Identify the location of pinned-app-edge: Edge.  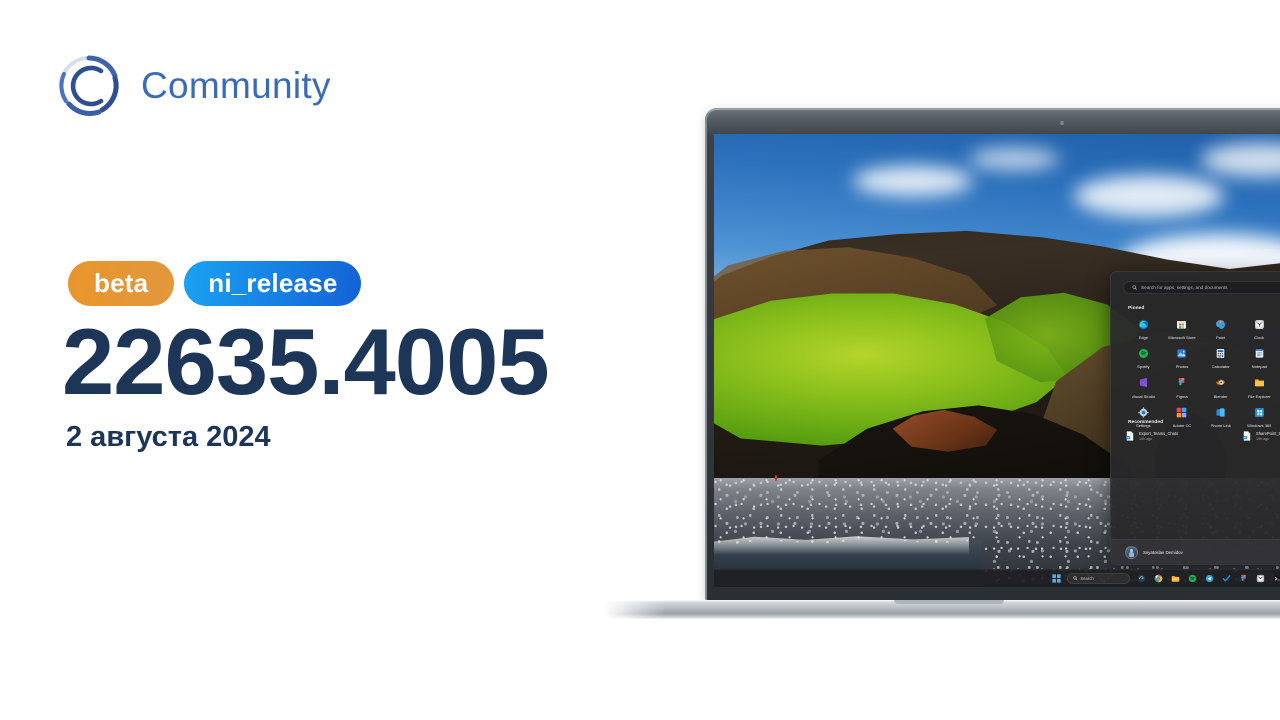
(1143, 328).